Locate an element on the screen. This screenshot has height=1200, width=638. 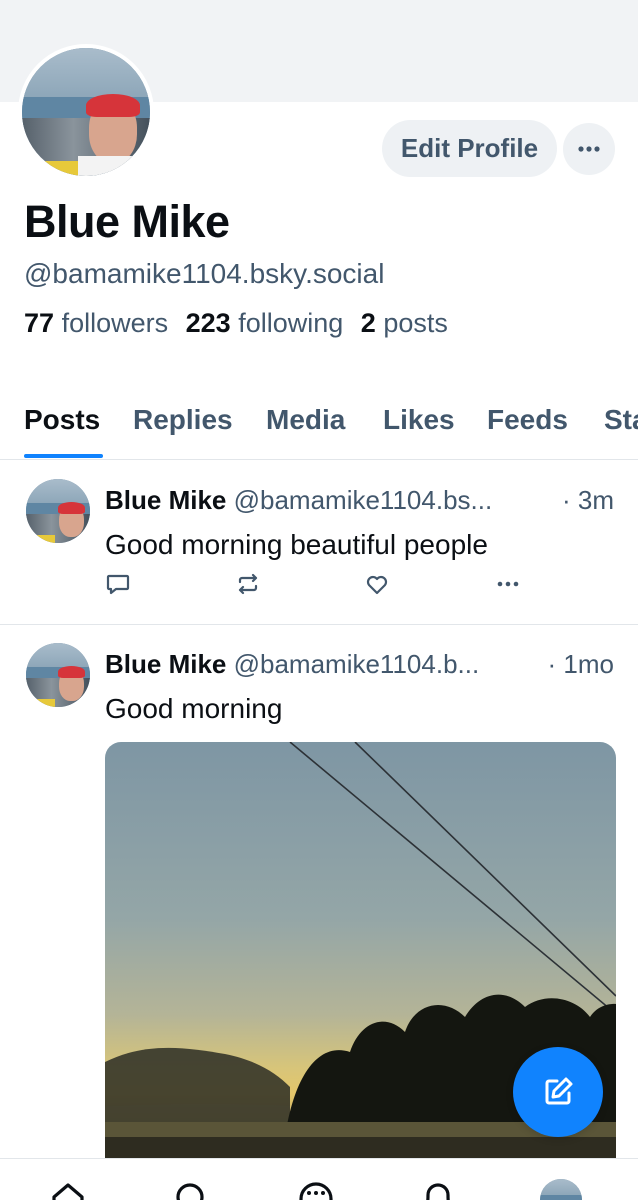
followers-count: 77 is located at coordinates (39, 323).